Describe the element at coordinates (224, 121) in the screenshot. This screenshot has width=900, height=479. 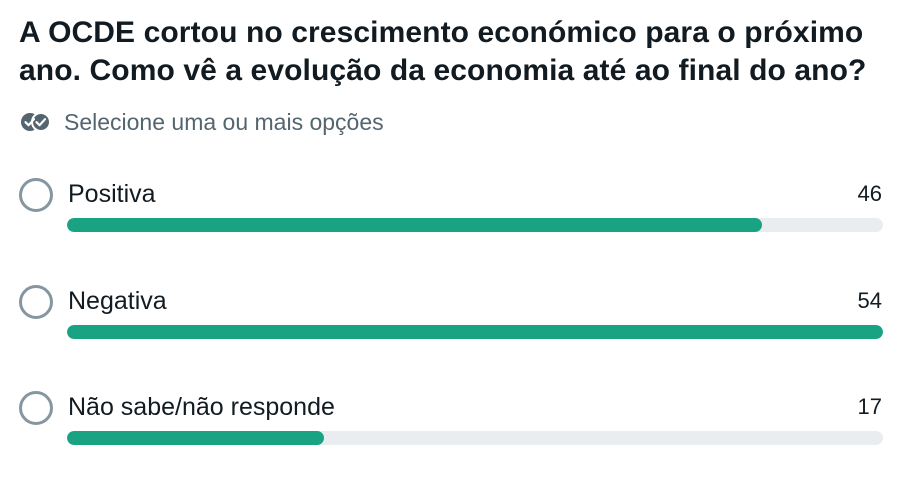
I see `poll-hint-text: Selecione uma ou mais opções` at that location.